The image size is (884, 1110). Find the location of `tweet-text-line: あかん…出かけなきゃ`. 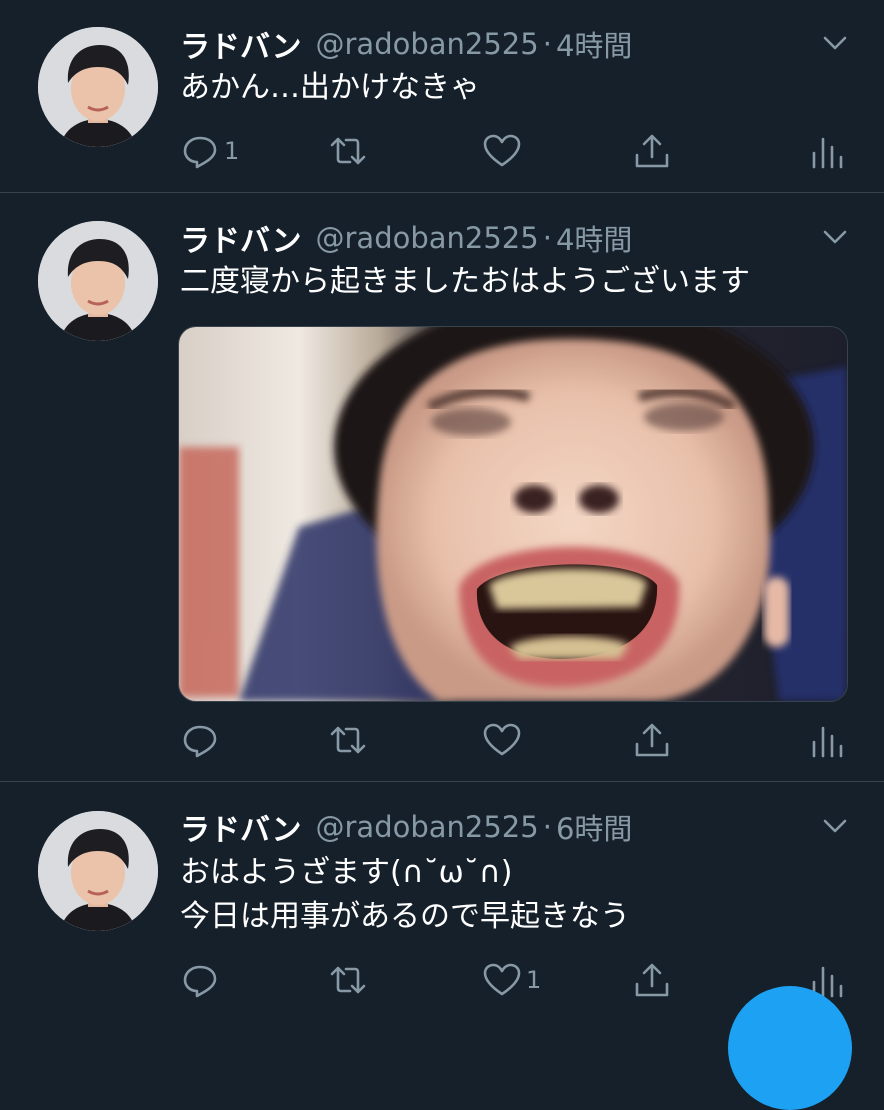

tweet-text-line: あかん…出かけなきゃ is located at coordinates (330, 87).